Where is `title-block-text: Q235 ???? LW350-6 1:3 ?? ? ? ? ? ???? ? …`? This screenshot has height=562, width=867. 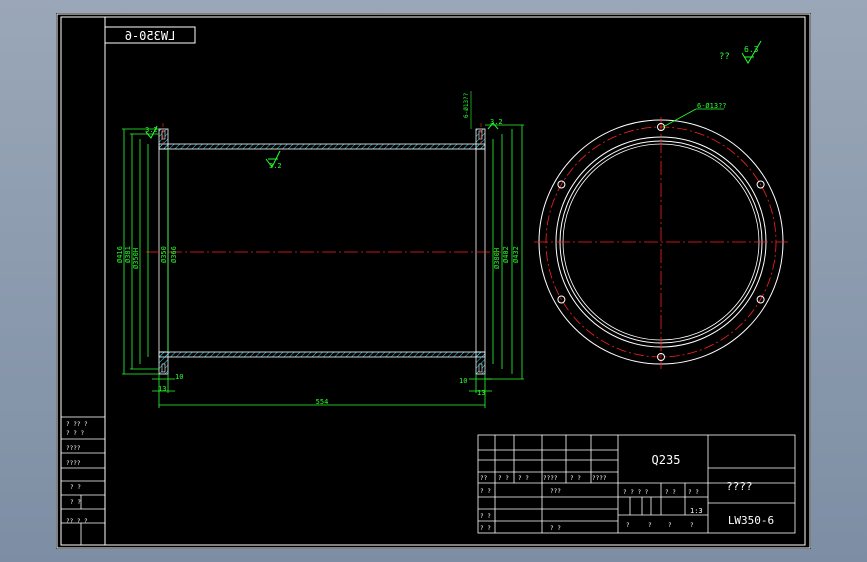 title-block-text: Q235 ???? LW350-6 1:3 ?? ? ? ? ? ???? ? … is located at coordinates (627, 492).